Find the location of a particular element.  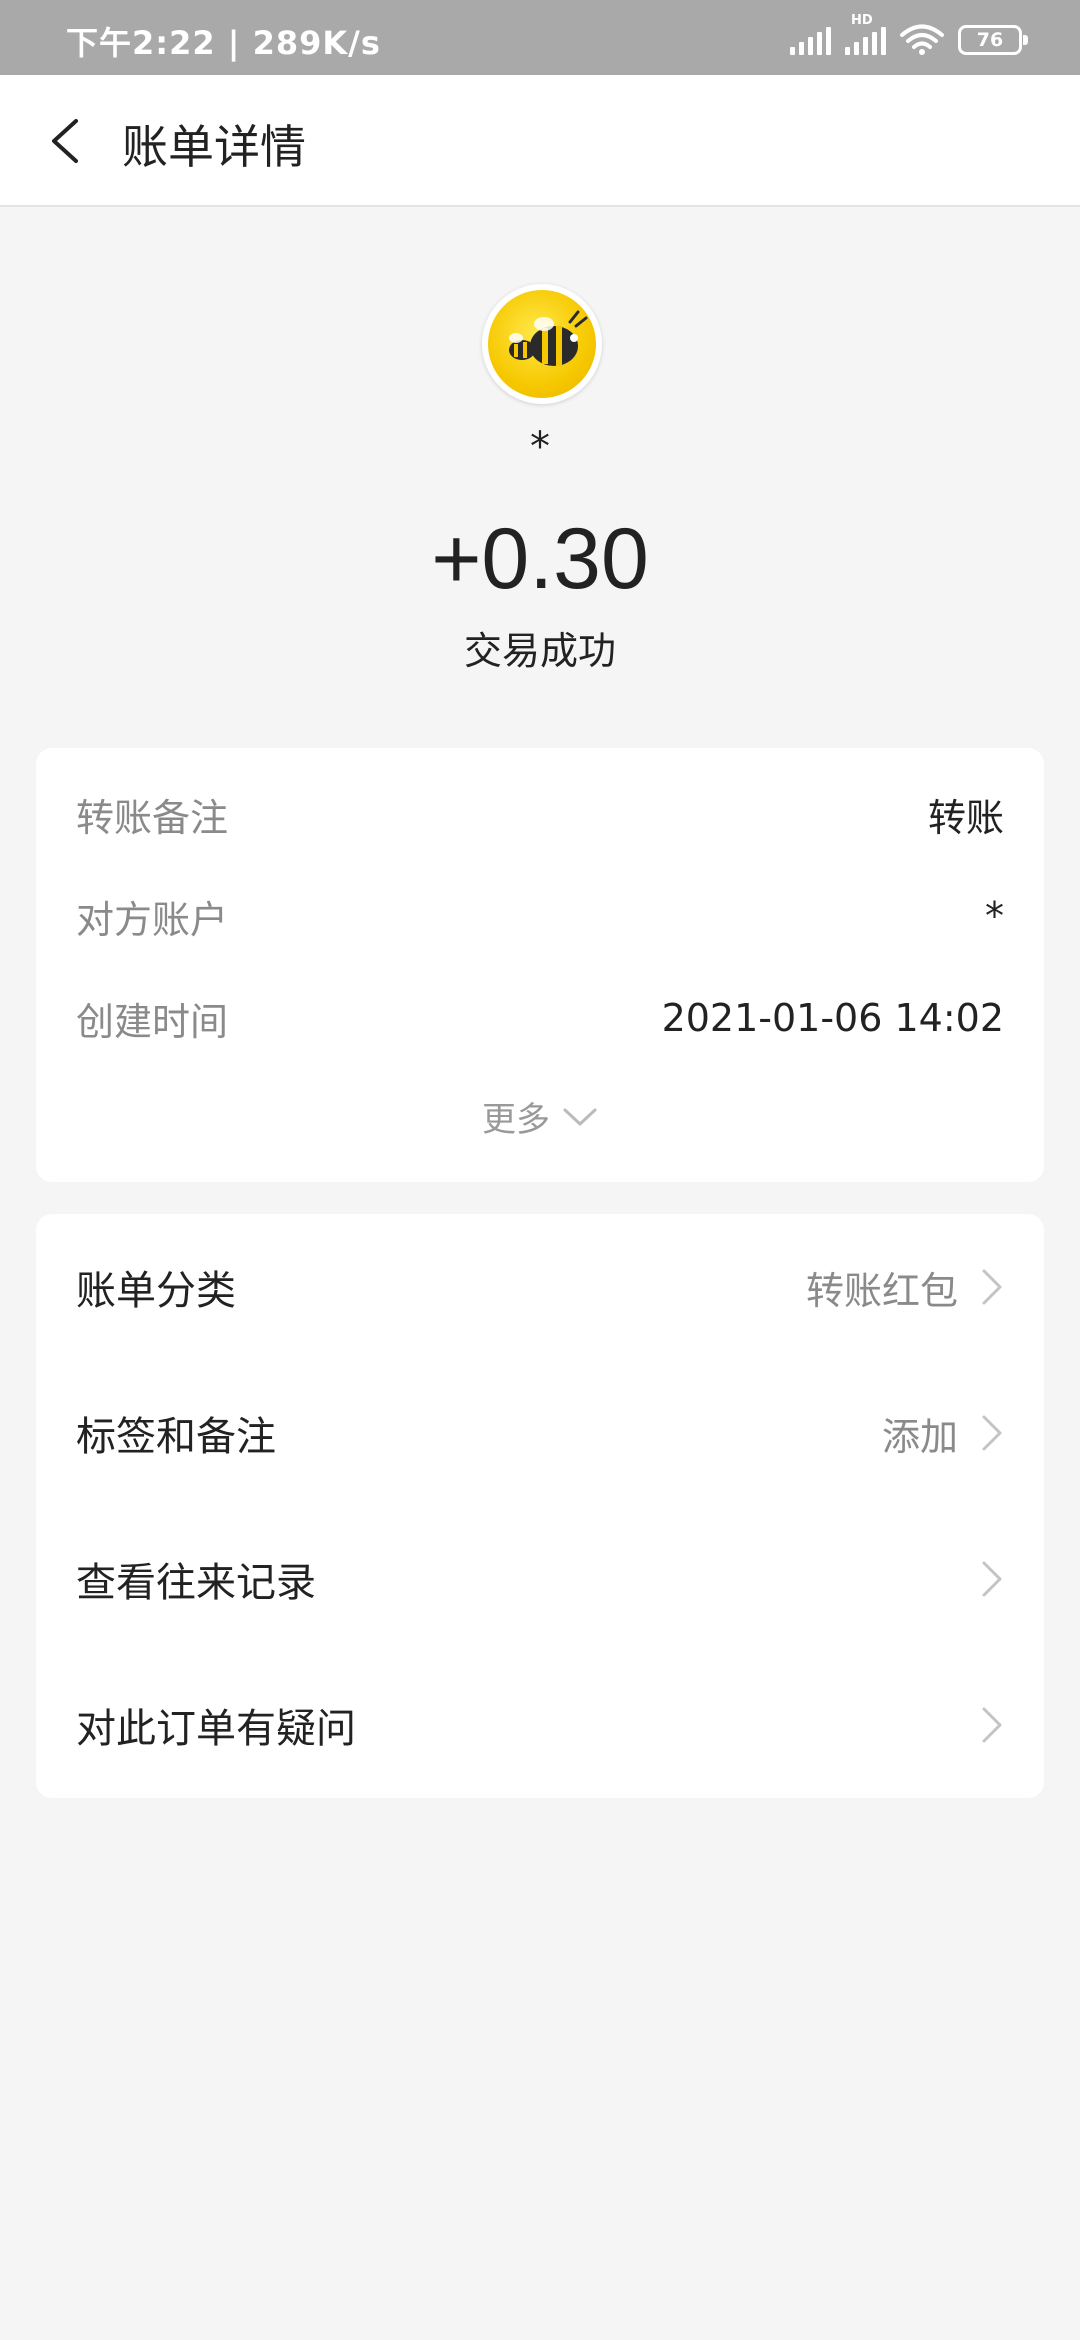

app-header: 账单详情 is located at coordinates (540, 141).